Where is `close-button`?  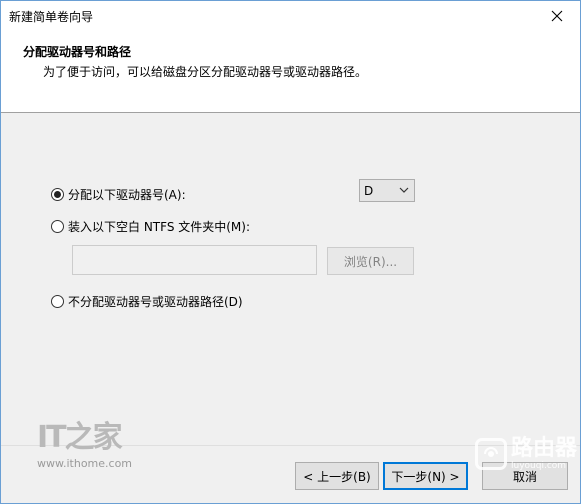
close-button is located at coordinates (557, 16).